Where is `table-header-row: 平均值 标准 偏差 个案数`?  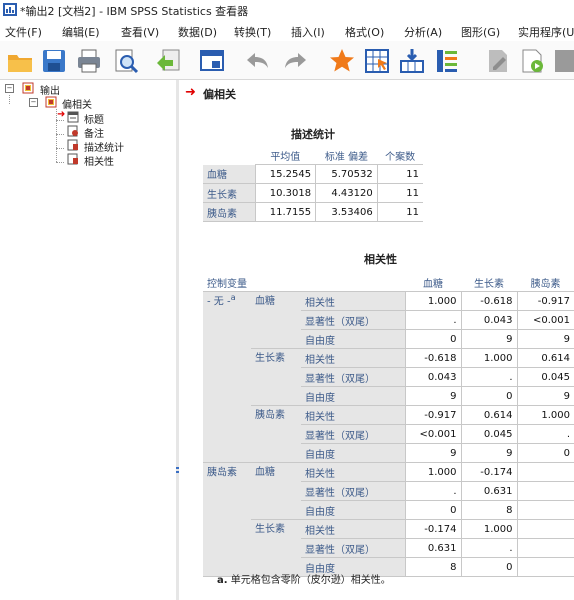
table-header-row: 平均值 标准 偏差 个案数 is located at coordinates (313, 155).